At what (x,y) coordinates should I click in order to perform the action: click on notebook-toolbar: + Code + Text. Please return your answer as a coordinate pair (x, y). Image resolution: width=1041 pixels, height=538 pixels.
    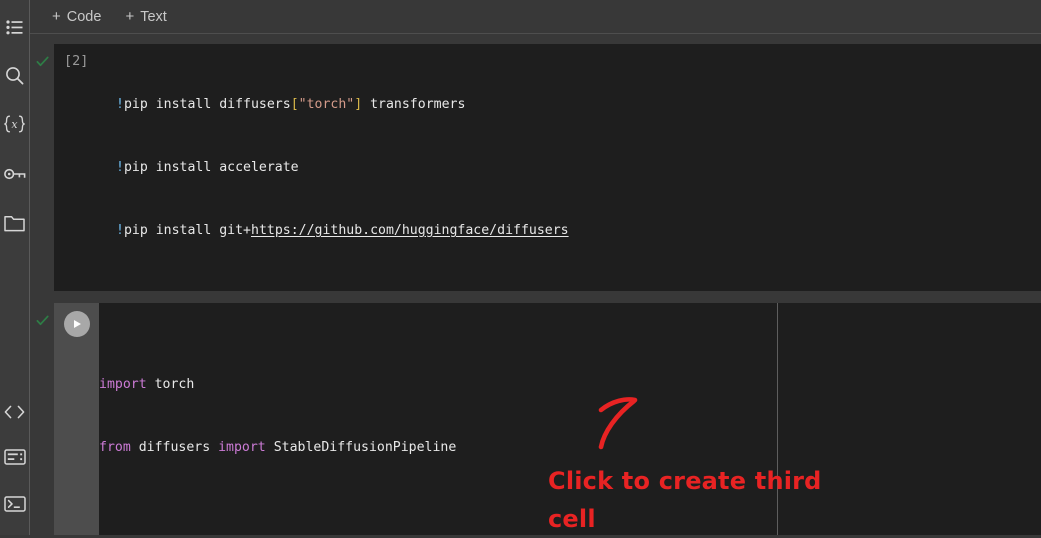
    Looking at the image, I should click on (535, 17).